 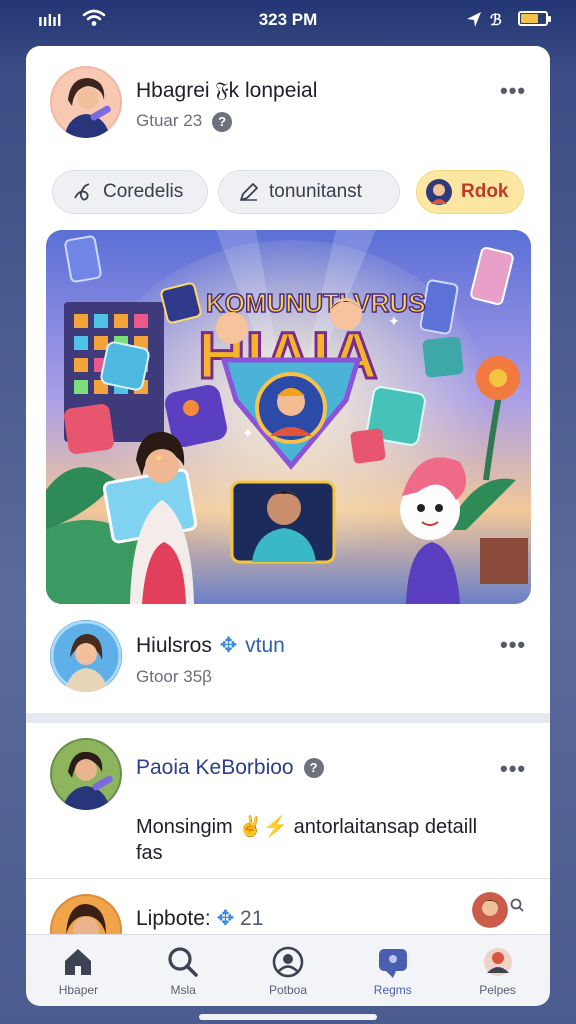 What do you see at coordinates (143, 191) in the screenshot?
I see `chip-label: Coredelis` at bounding box center [143, 191].